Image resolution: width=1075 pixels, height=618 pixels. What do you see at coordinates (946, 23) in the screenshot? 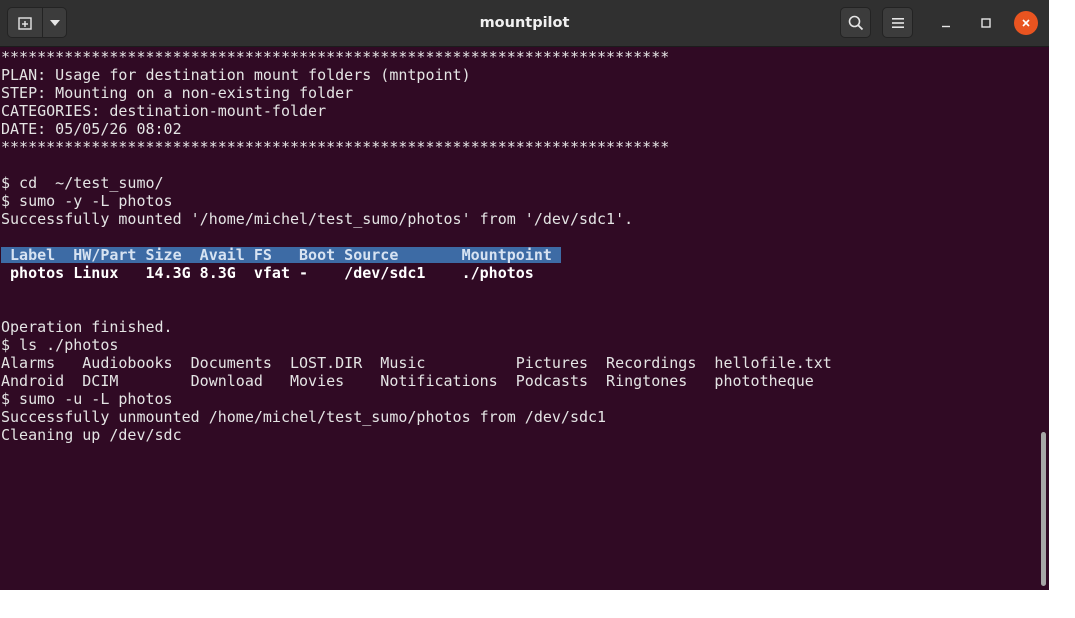
I see `minimize-button` at bounding box center [946, 23].